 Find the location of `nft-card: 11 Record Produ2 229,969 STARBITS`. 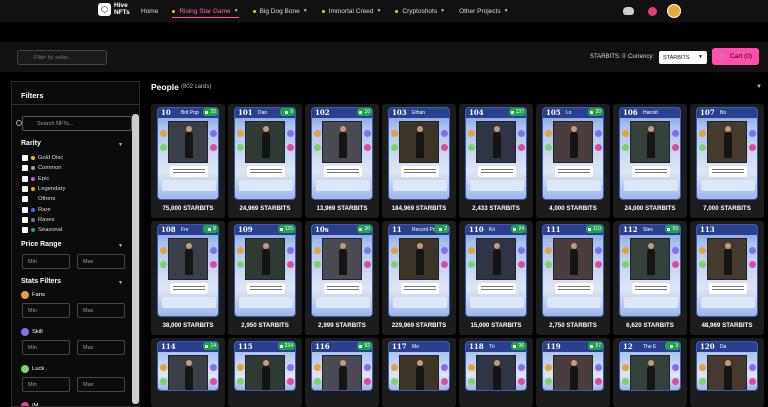

nft-card: 11 Record Produ2 229,969 STARBITS is located at coordinates (419, 278).